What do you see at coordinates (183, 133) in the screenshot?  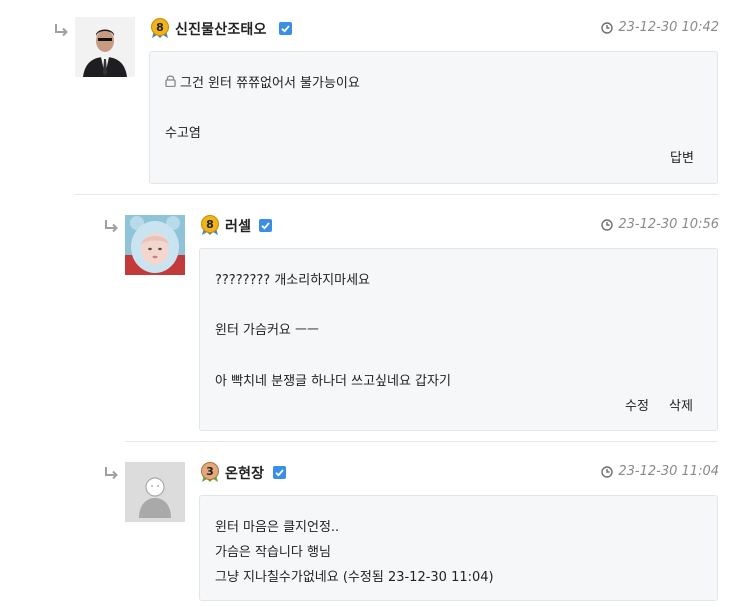 I see `comment-line: 수고염` at bounding box center [183, 133].